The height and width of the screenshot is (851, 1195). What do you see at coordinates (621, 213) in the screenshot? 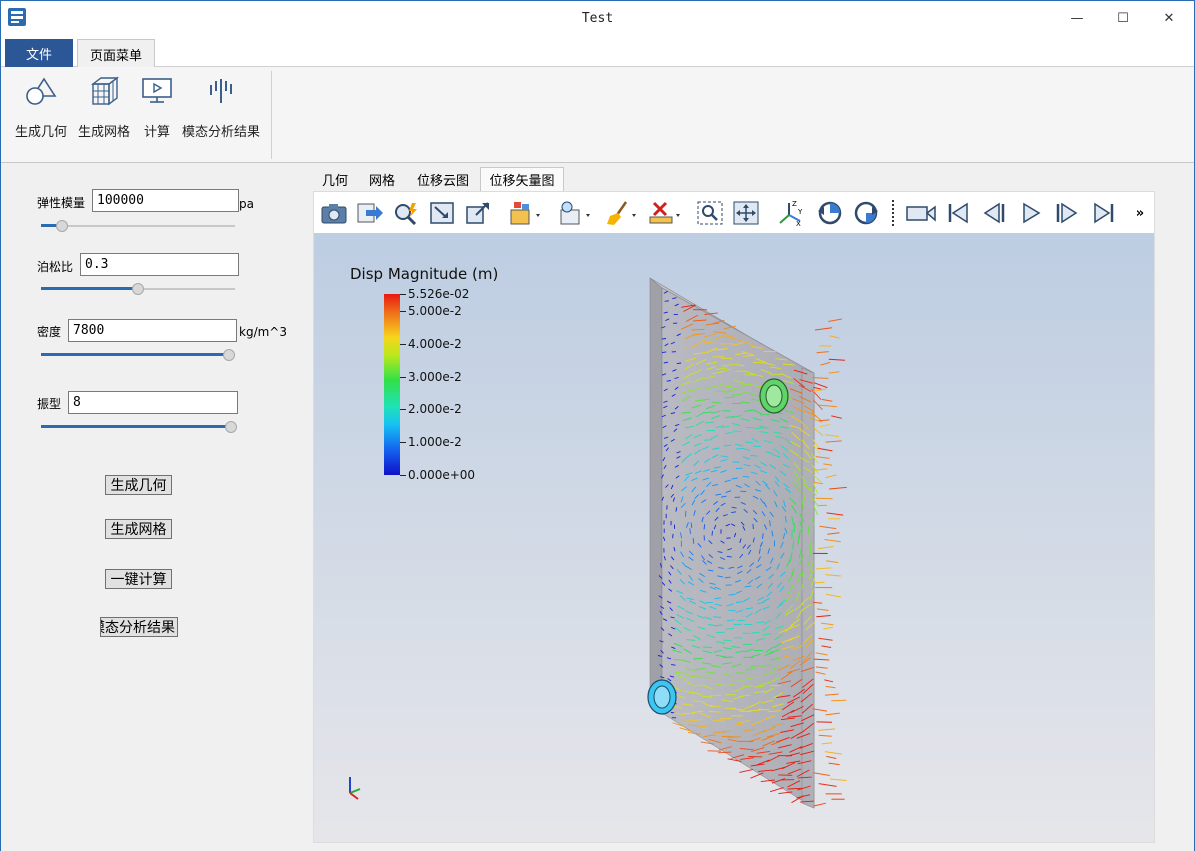
I see `broom-clear-icon` at bounding box center [621, 213].